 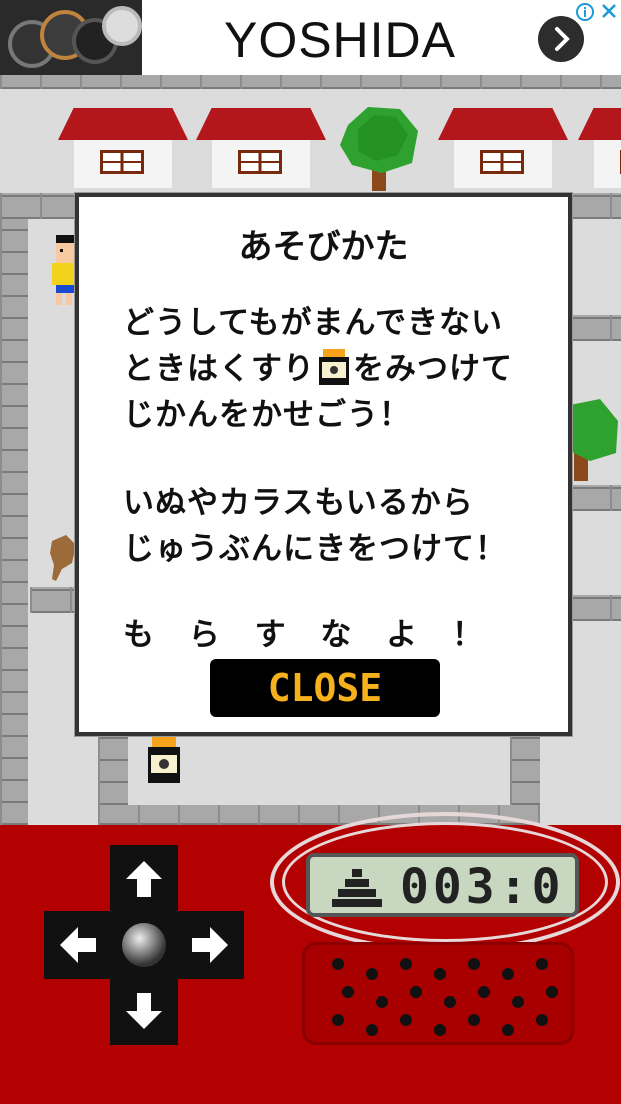 What do you see at coordinates (323, 247) in the screenshot?
I see `dialog-title: あそびかた` at bounding box center [323, 247].